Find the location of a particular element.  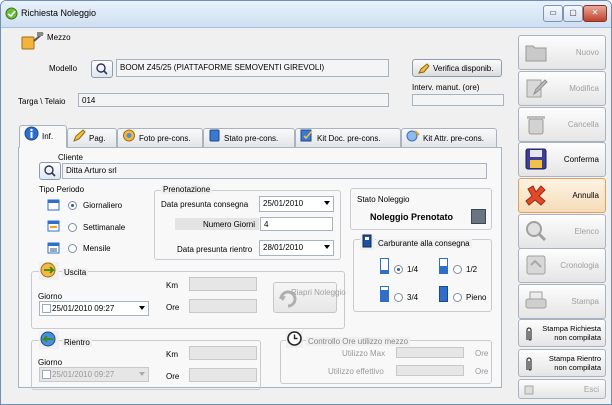

esci-button: Esci is located at coordinates (562, 389).